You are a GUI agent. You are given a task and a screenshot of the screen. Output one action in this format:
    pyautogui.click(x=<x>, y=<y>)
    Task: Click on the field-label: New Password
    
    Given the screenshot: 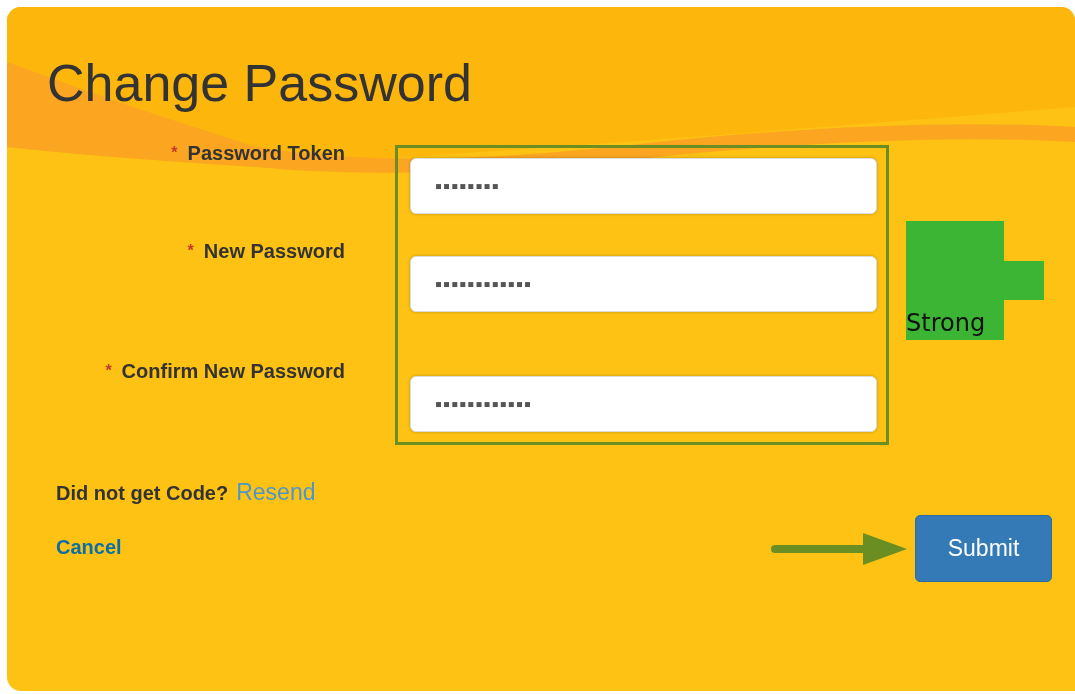 What is the action you would take?
    pyautogui.click(x=274, y=252)
    